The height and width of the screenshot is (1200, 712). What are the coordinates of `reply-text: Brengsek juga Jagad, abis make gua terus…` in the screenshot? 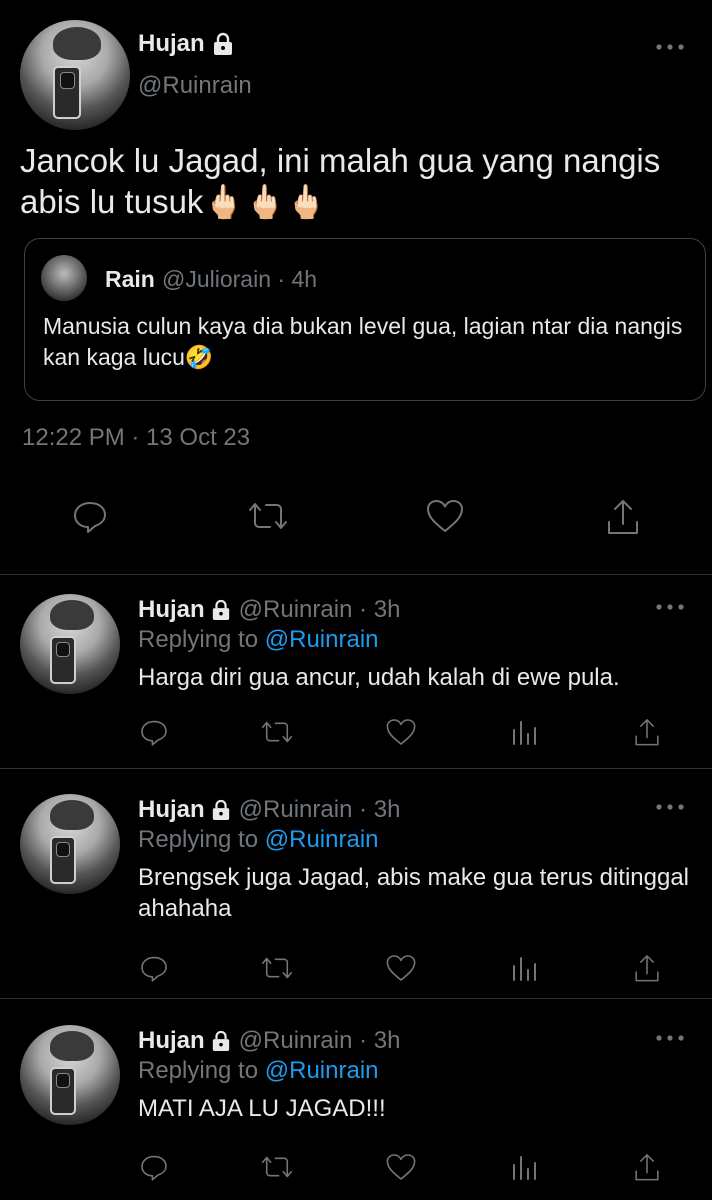 It's located at (414, 893).